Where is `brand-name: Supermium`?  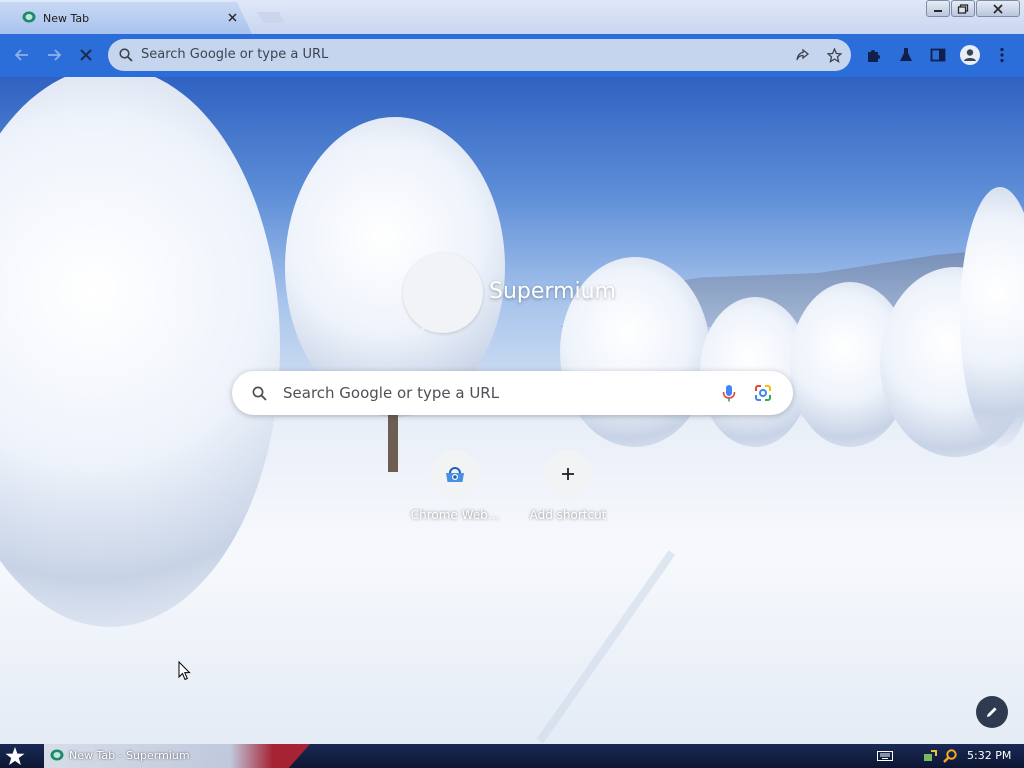 brand-name: Supermium is located at coordinates (552, 291).